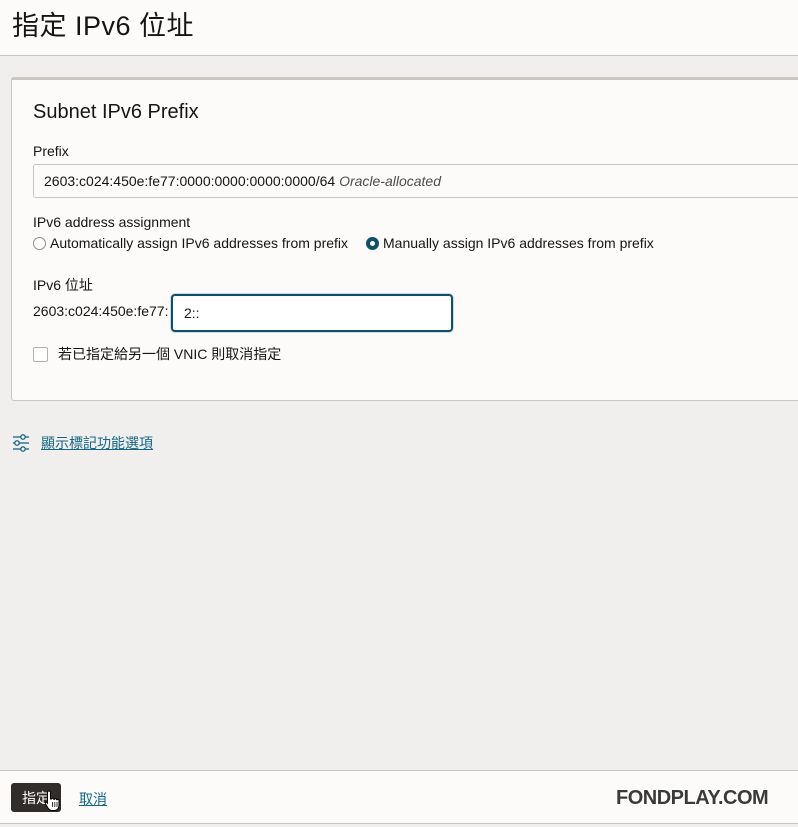 Image resolution: width=798 pixels, height=827 pixels. I want to click on page-header: 指定 IPv6 位址, so click(399, 28).